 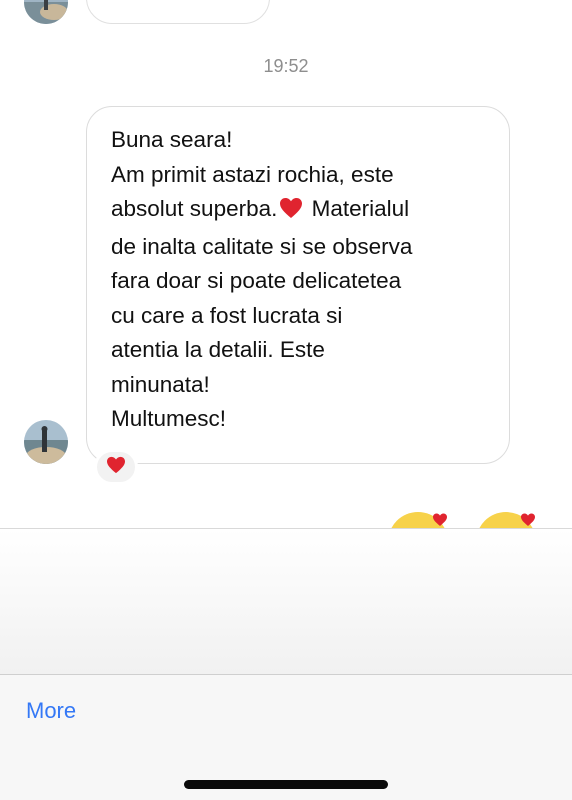 I want to click on message-line: cu care a fost lucrata si, so click(x=227, y=315).